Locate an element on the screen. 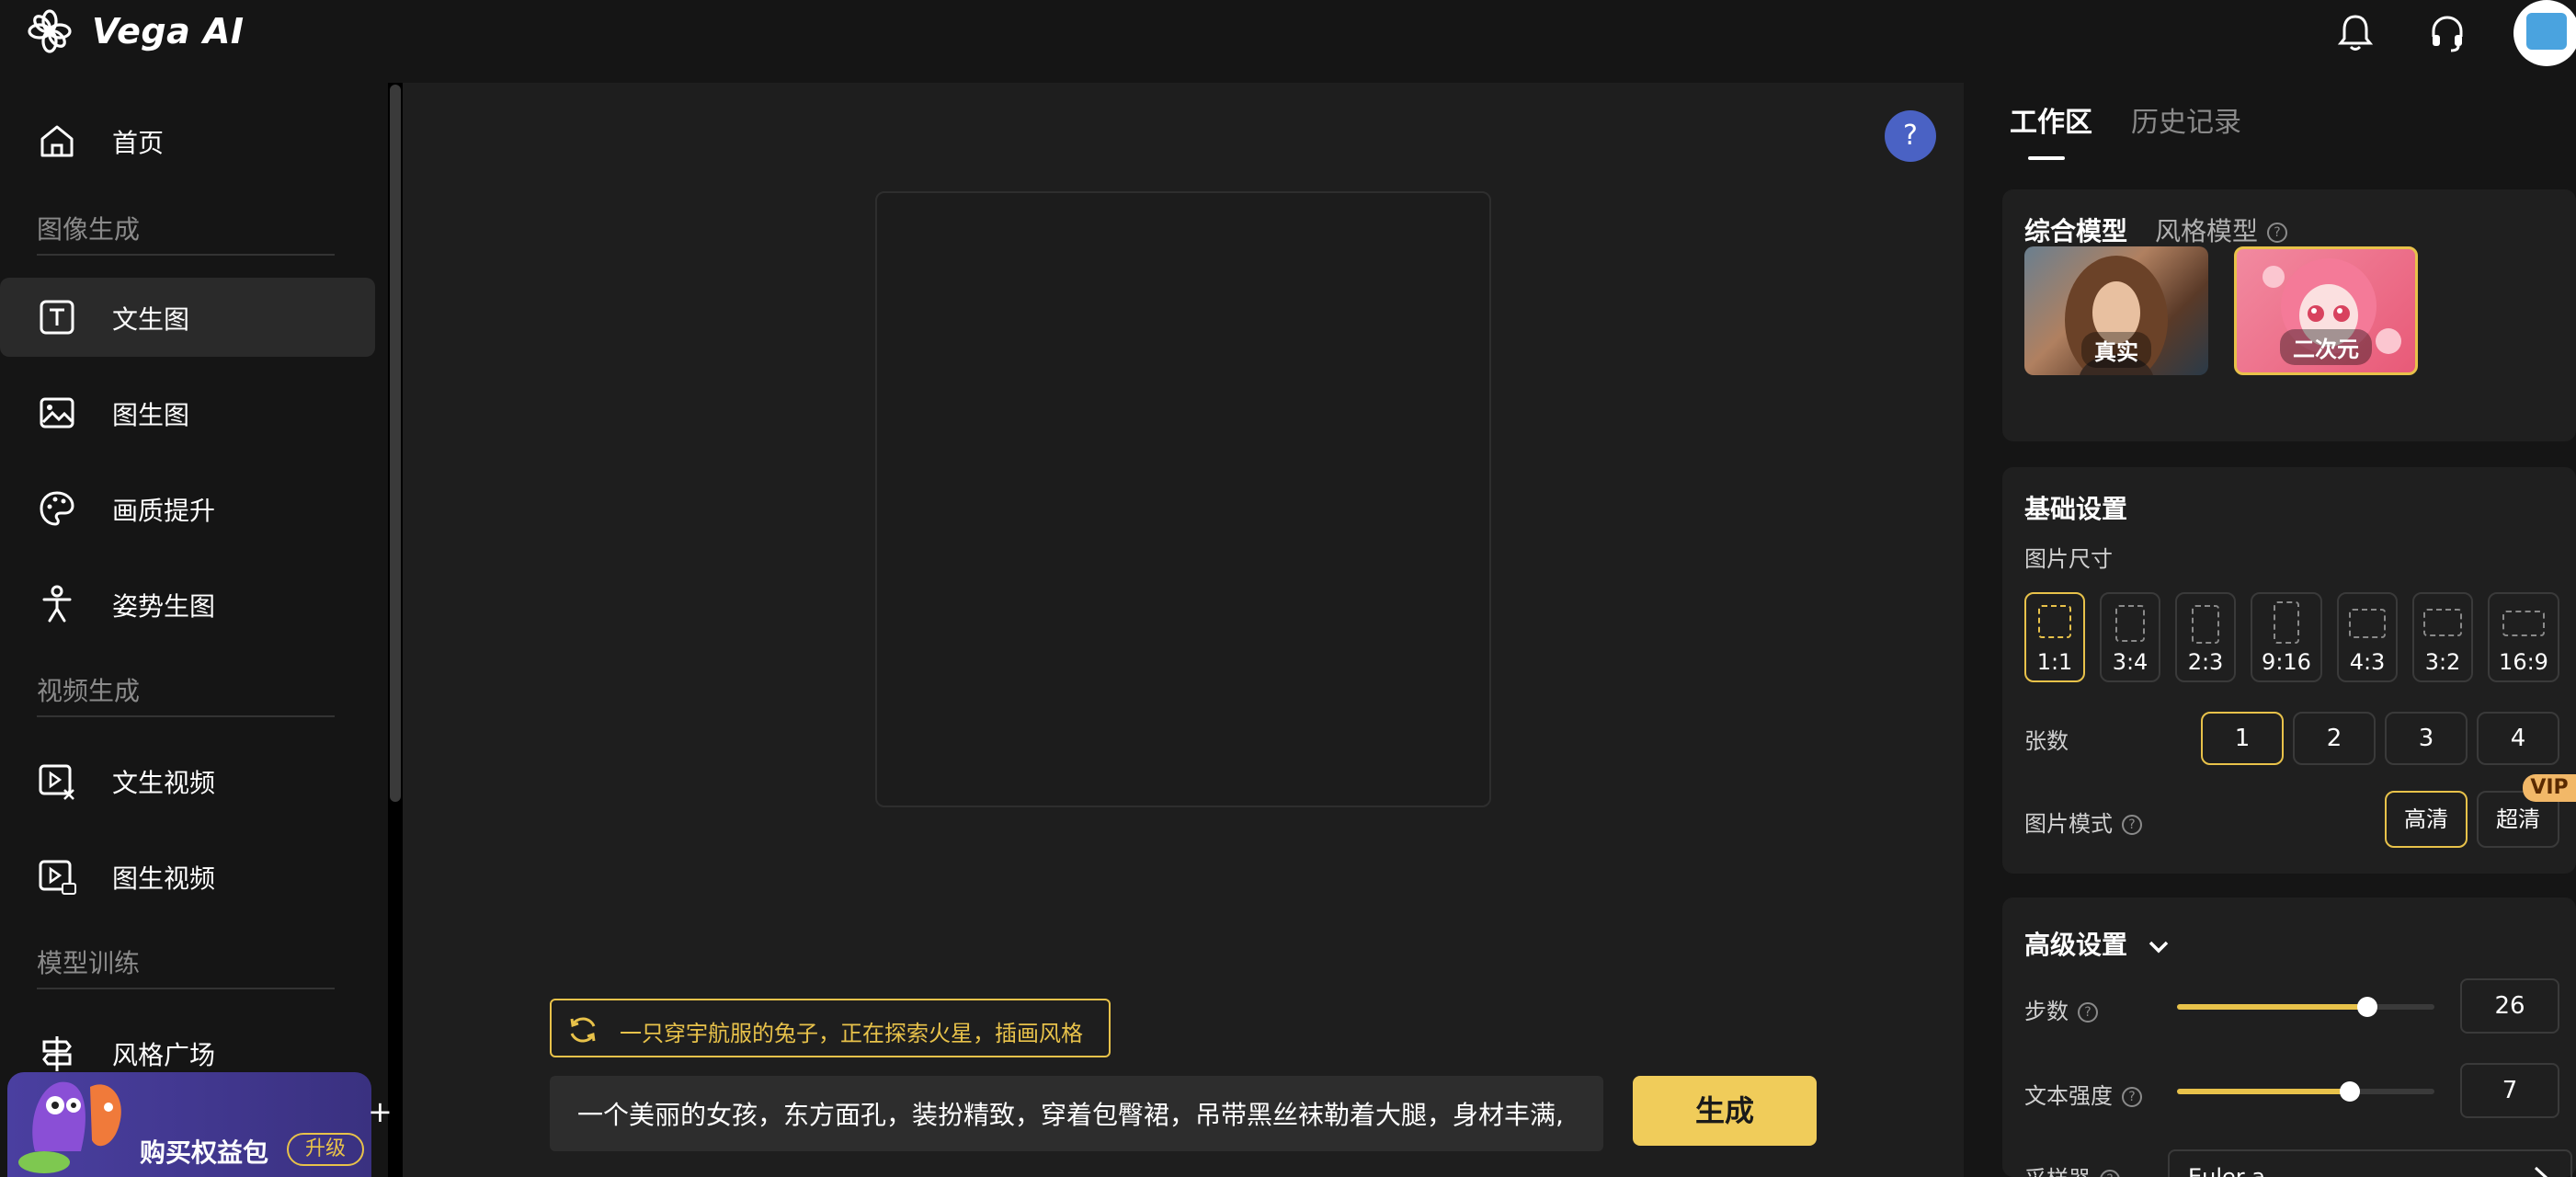 The height and width of the screenshot is (1177, 2576). count-option-4: 4 is located at coordinates (2518, 738).